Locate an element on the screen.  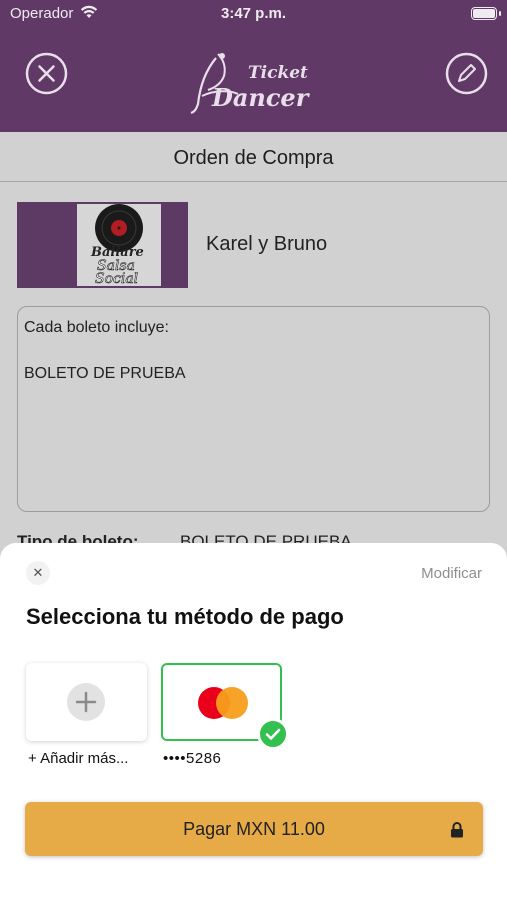
logo-word-dancer: Dancer is located at coordinates (261, 97).